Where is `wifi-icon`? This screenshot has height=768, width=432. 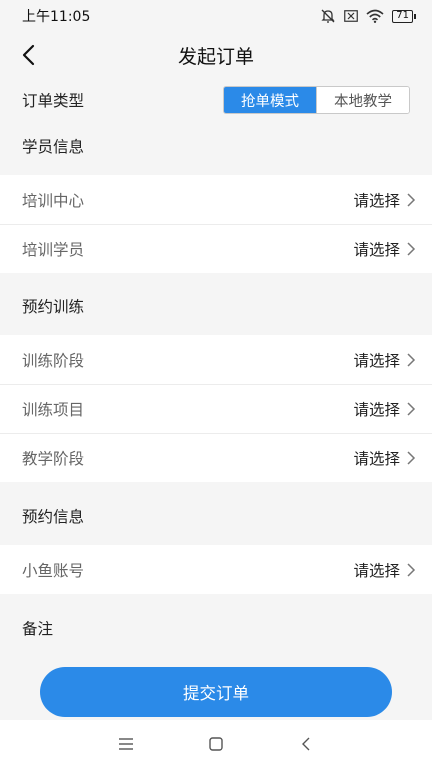
wifi-icon is located at coordinates (375, 16).